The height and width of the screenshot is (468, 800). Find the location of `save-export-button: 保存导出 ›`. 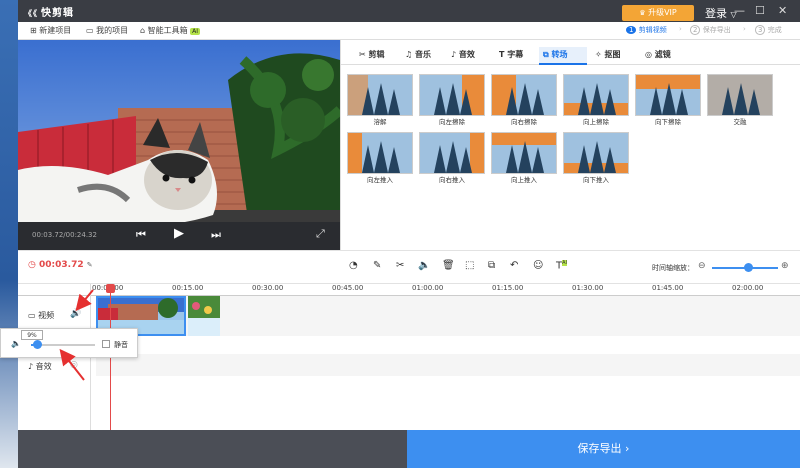

save-export-button: 保存导出 › is located at coordinates (603, 449).